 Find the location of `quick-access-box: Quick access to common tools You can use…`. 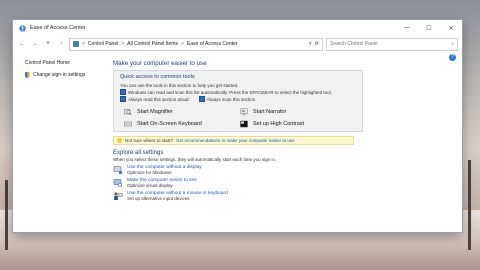

quick-access-box: Quick access to common tools You can use… is located at coordinates (238, 101).